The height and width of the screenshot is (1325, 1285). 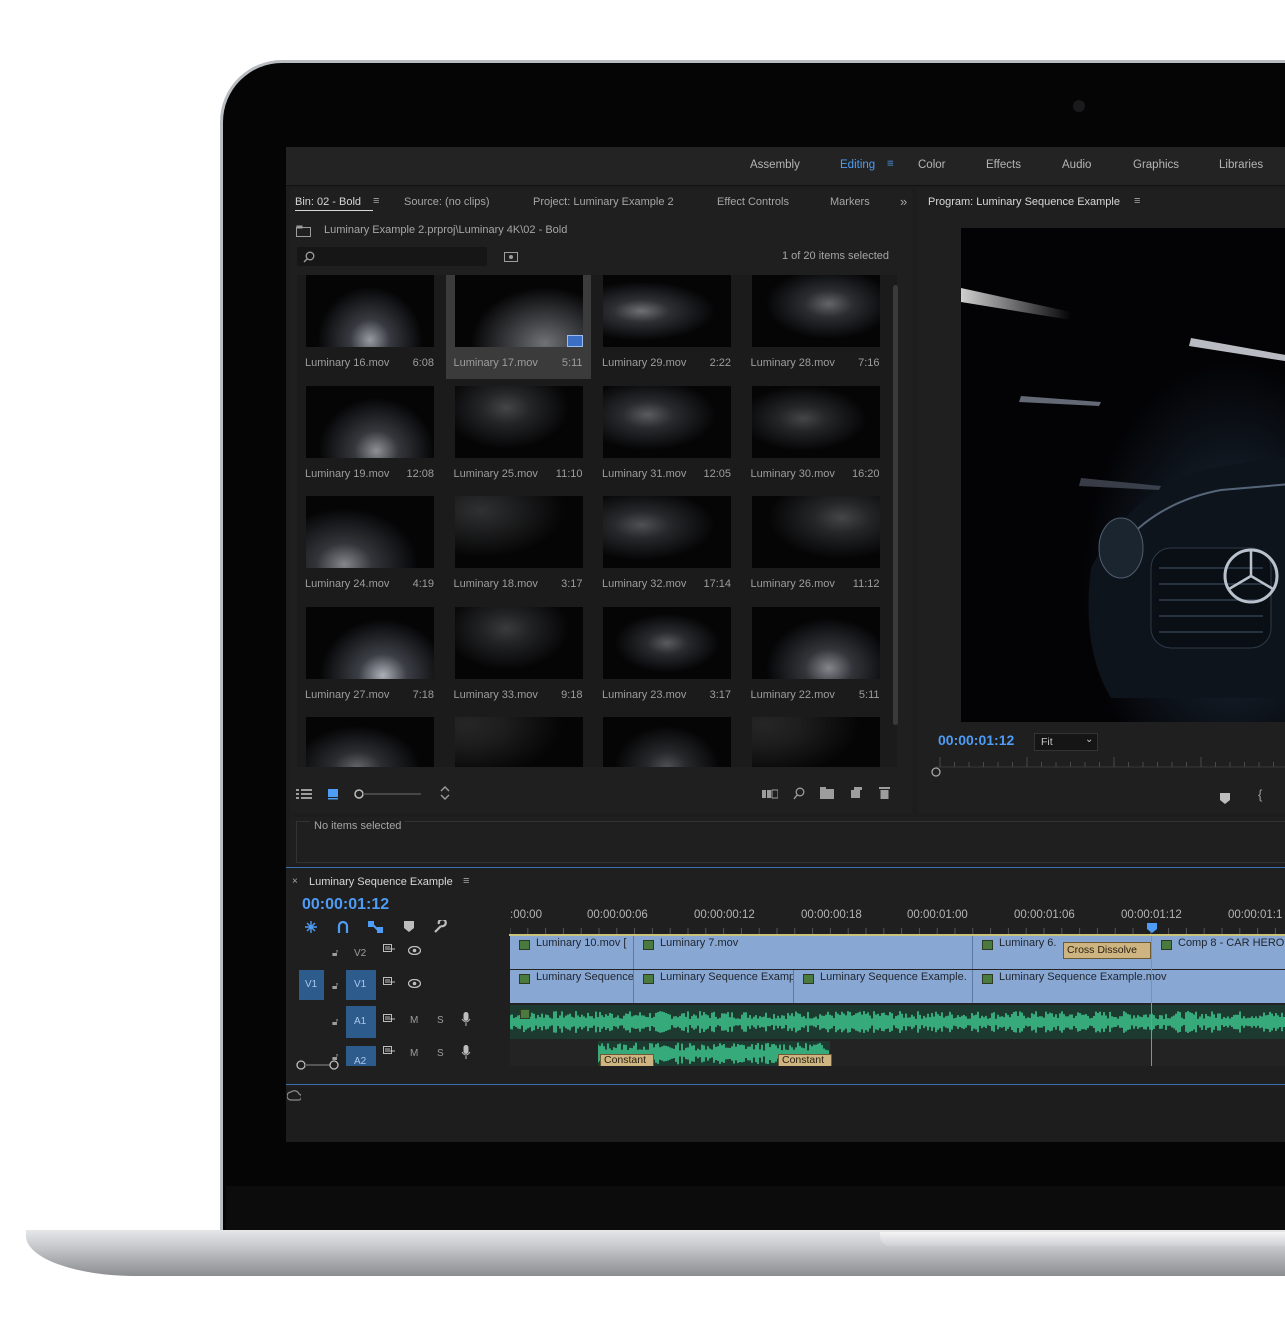 What do you see at coordinates (815, 437) in the screenshot?
I see `clip-thumbnail-item: Luminary 30.mov 16:20` at bounding box center [815, 437].